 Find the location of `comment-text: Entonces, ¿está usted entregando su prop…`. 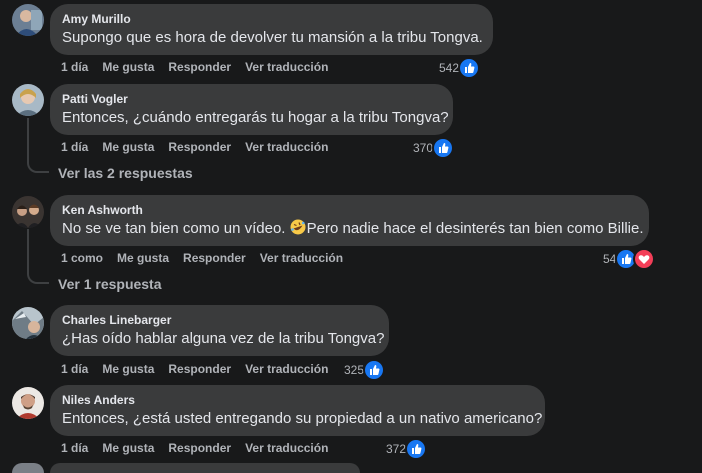

comment-text: Entonces, ¿está usted entregando su prop… is located at coordinates (302, 418).